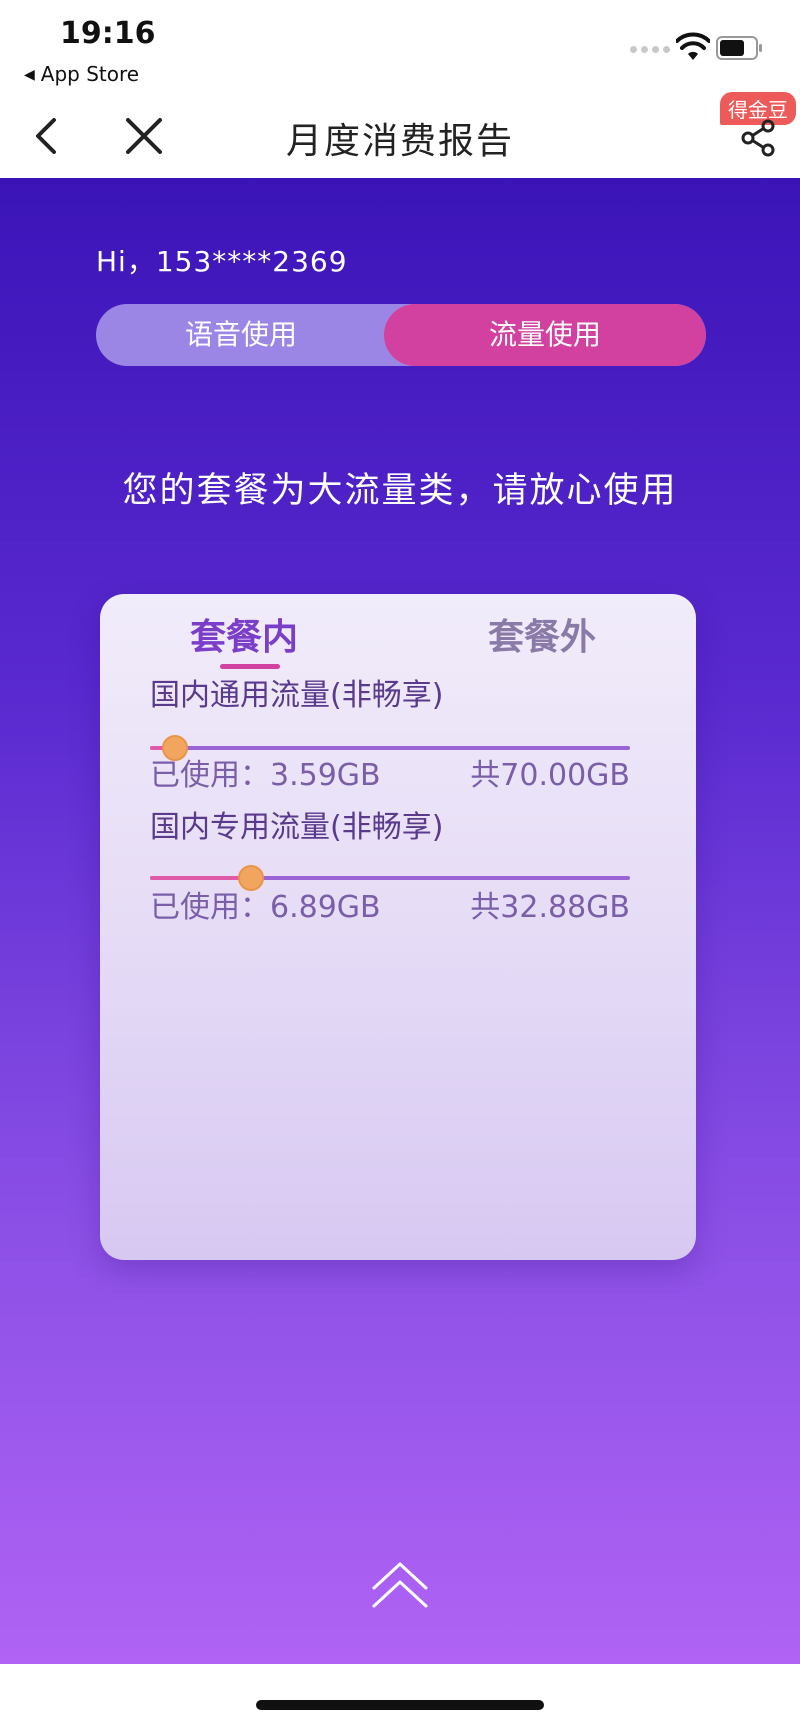  What do you see at coordinates (250, 666) in the screenshot?
I see `tab-active-indicator` at bounding box center [250, 666].